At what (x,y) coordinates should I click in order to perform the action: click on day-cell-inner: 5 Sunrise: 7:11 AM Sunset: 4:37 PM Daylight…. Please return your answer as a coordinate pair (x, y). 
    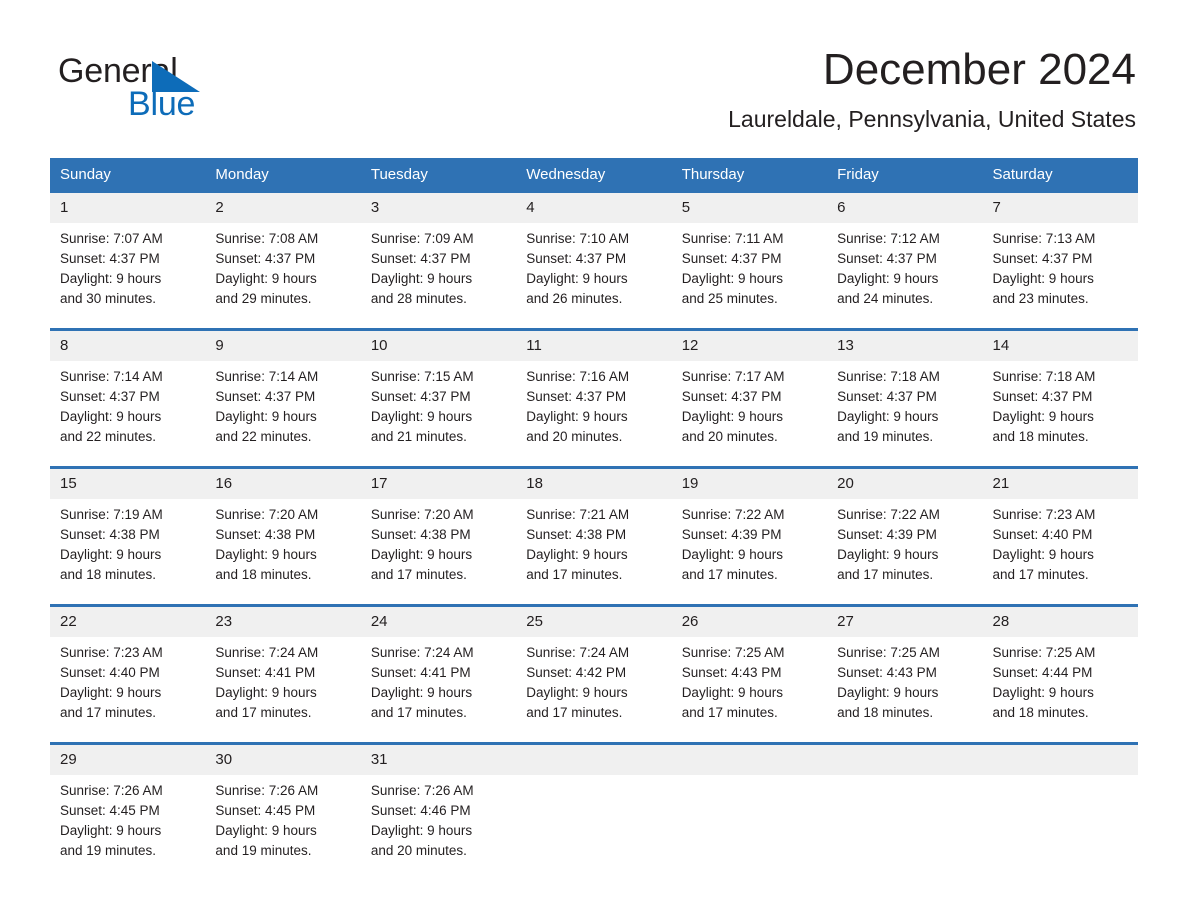
    Looking at the image, I should click on (749, 260).